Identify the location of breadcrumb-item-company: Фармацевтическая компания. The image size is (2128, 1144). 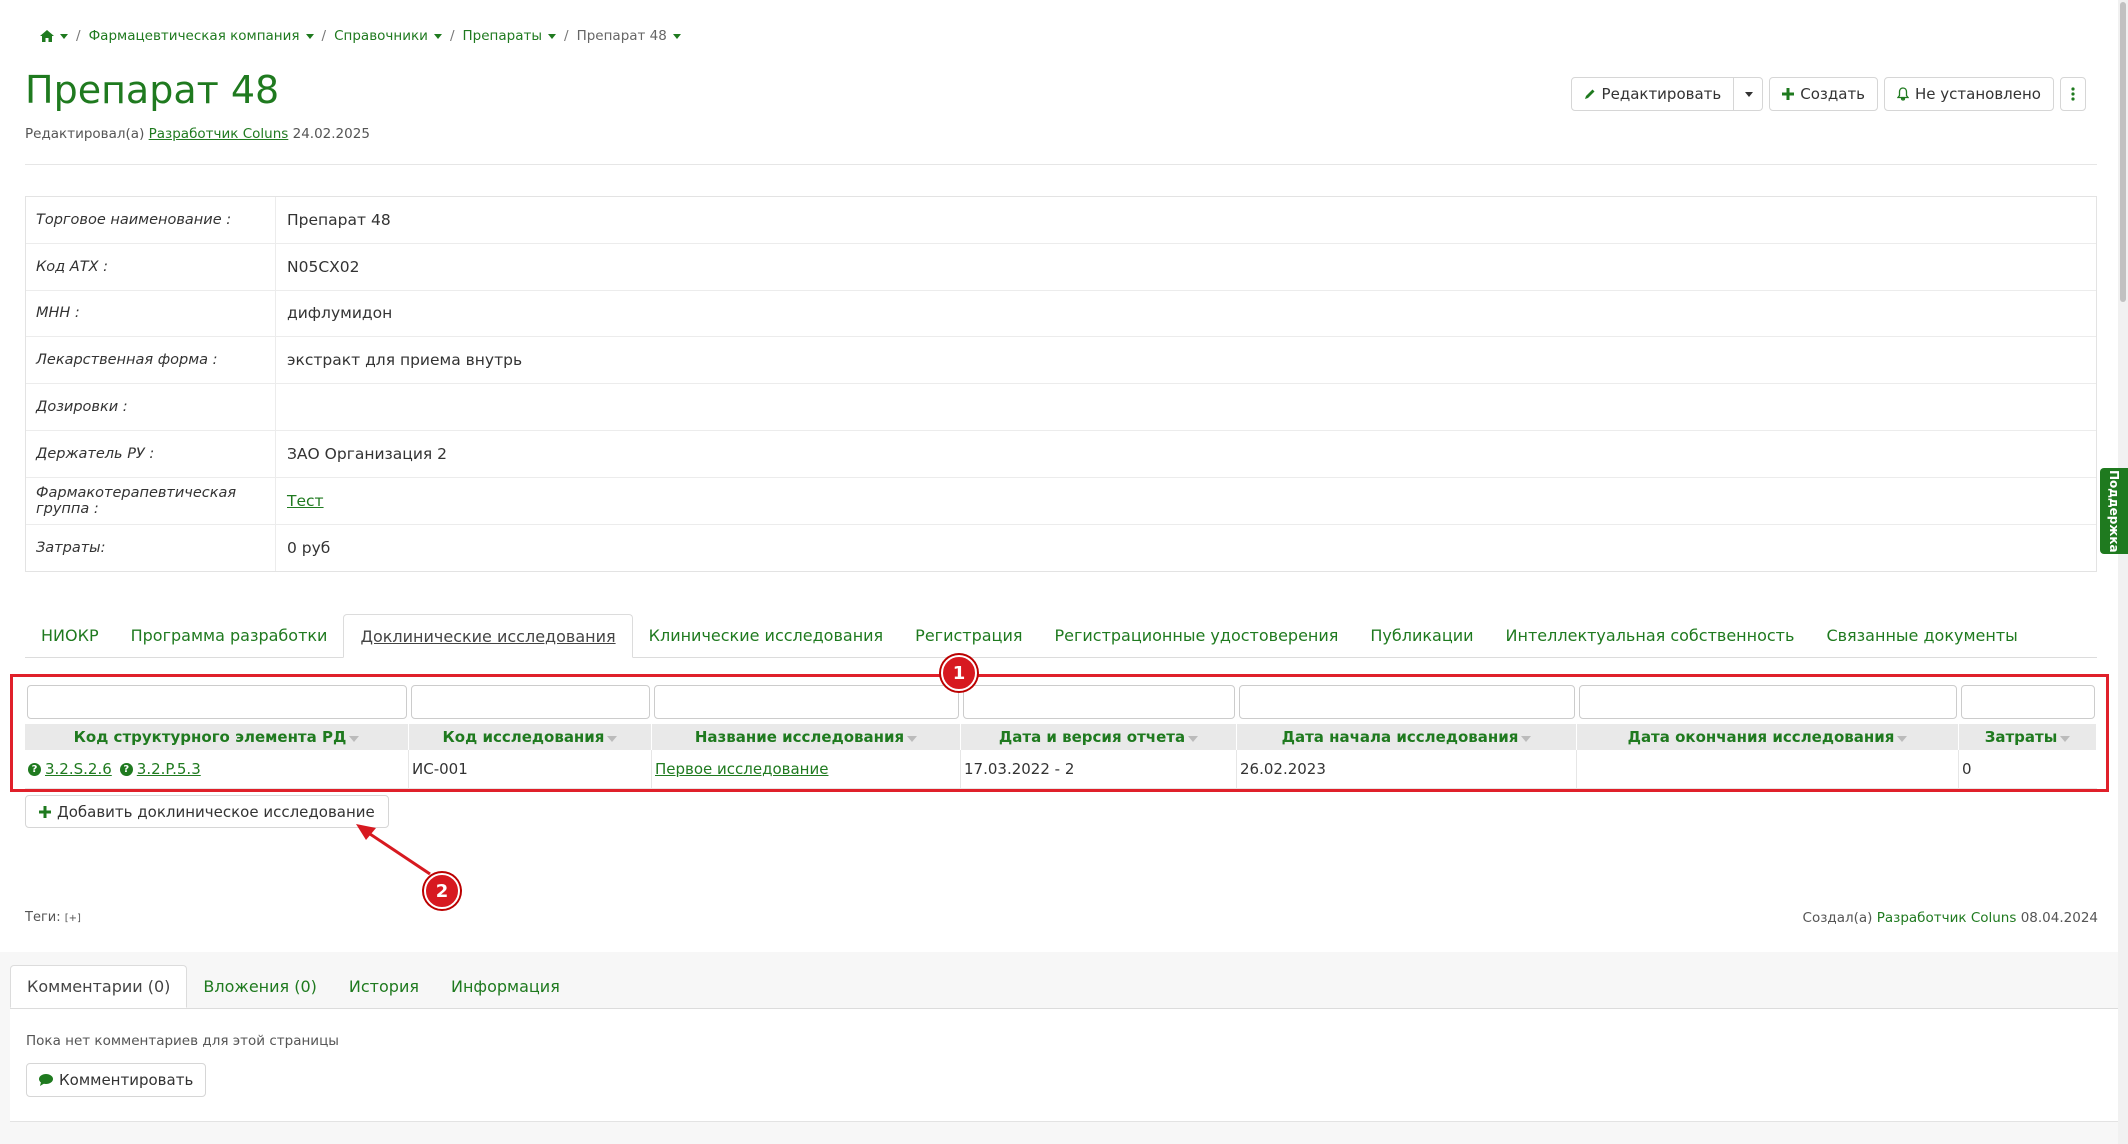
(201, 36).